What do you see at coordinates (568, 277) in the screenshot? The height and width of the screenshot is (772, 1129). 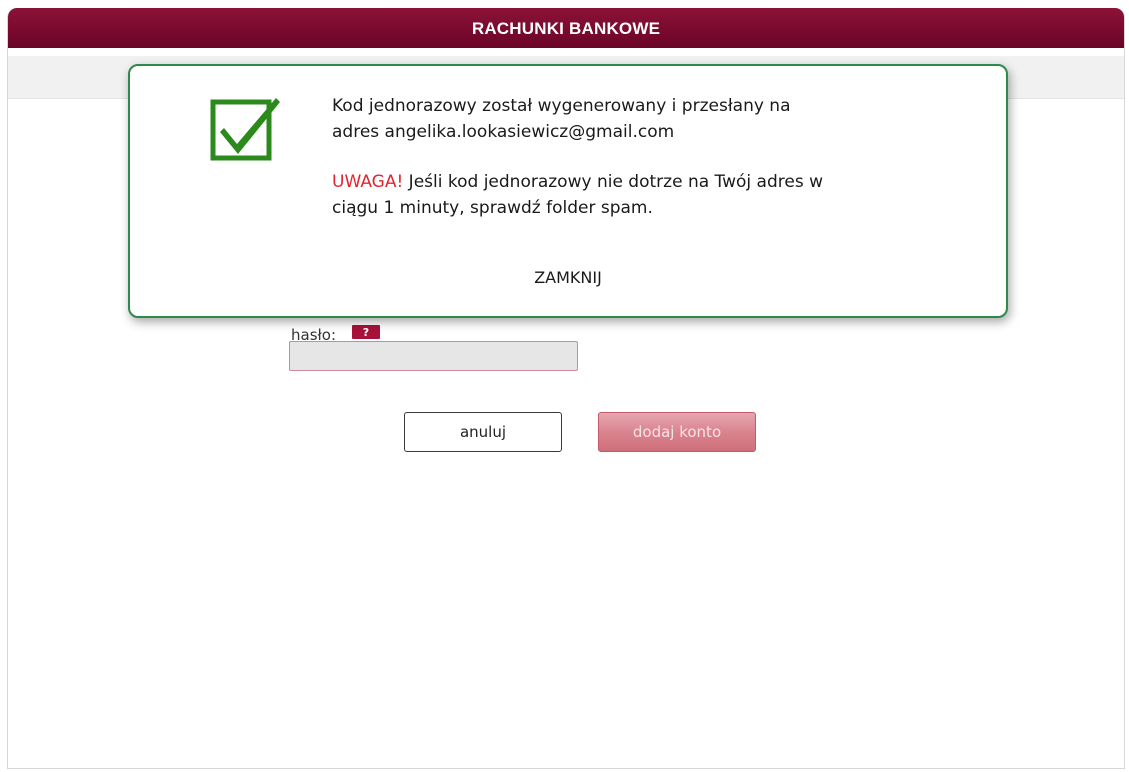 I see `close-button: ZAMKNIJ` at bounding box center [568, 277].